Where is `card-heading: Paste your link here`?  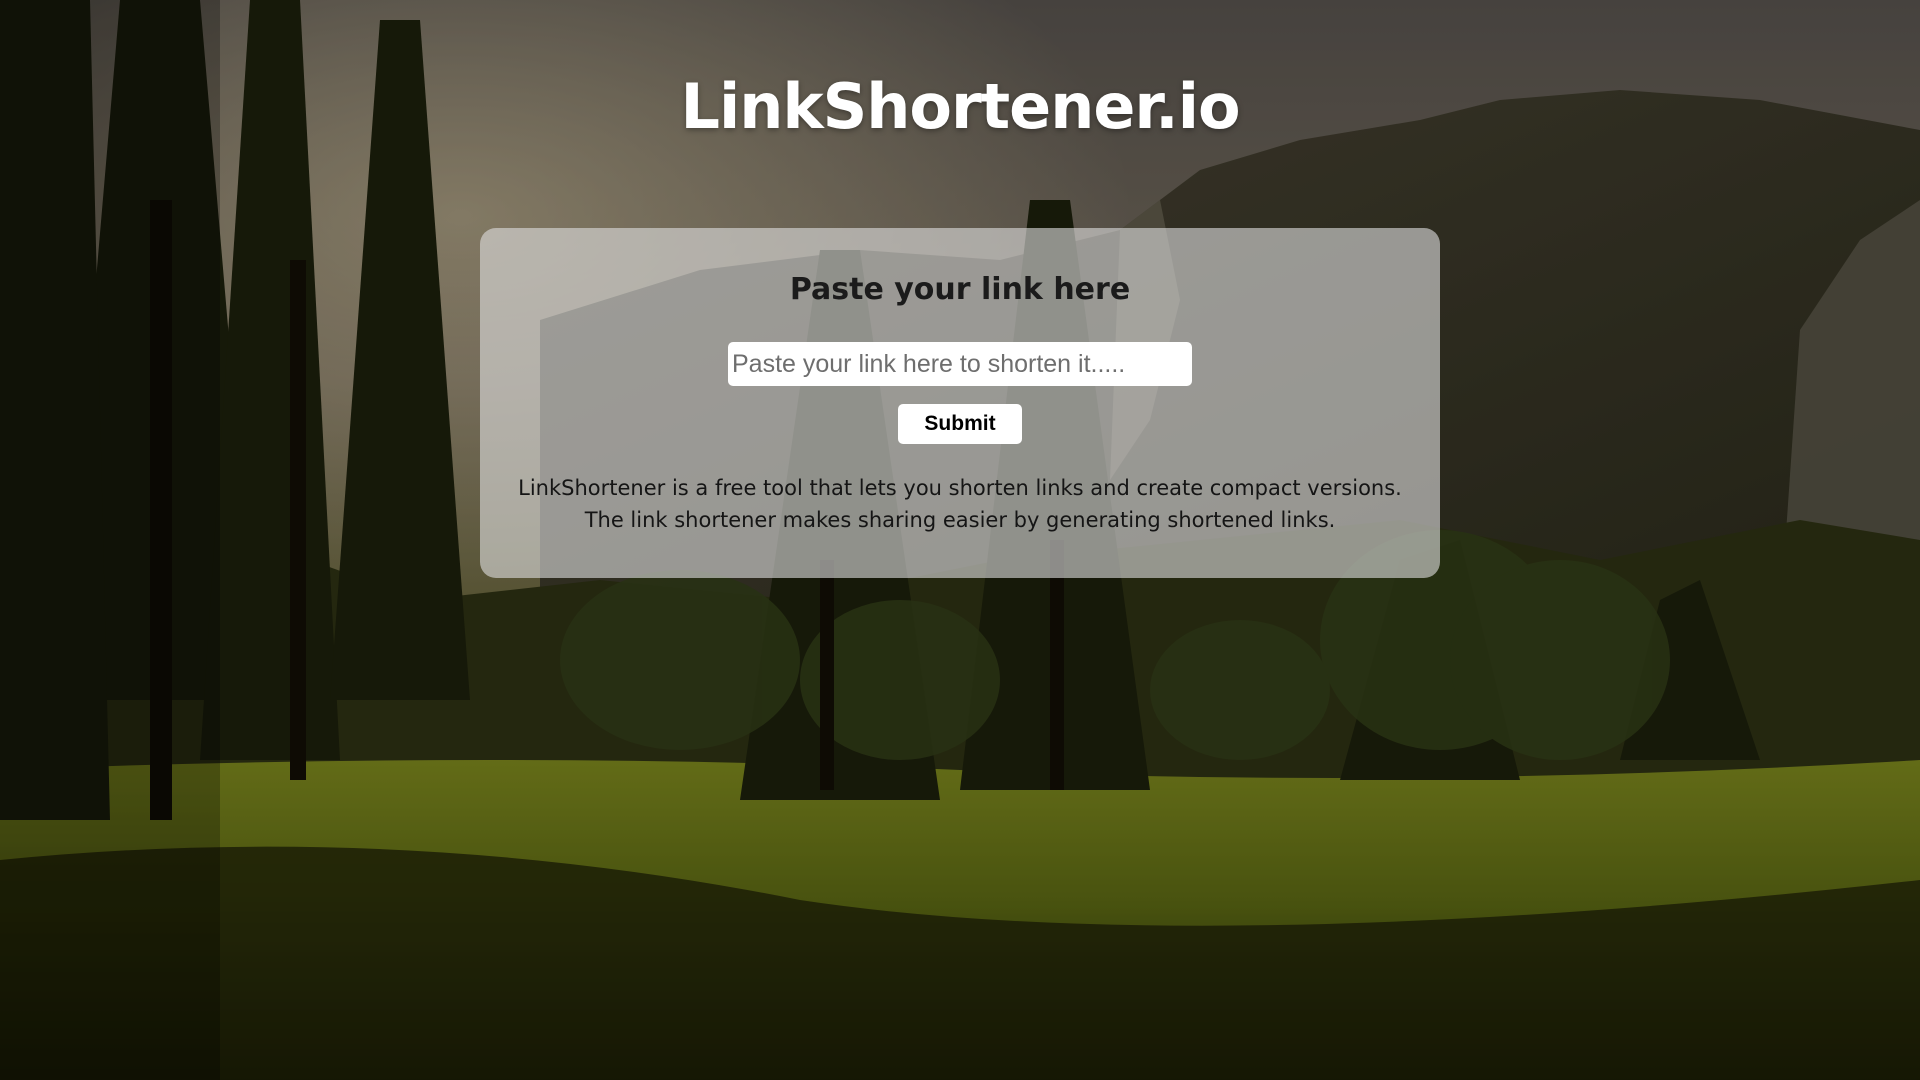
card-heading: Paste your link here is located at coordinates (960, 289).